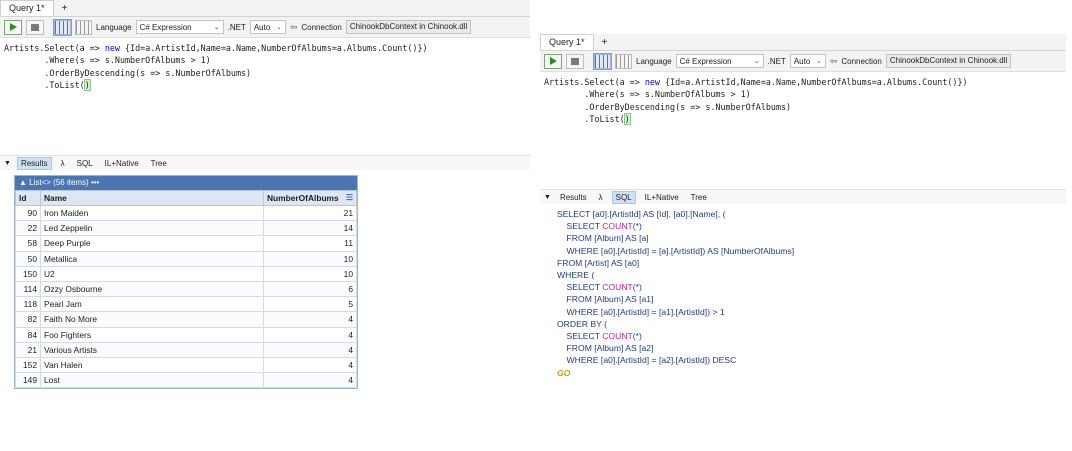 The width and height of the screenshot is (1072, 451). Describe the element at coordinates (152, 273) in the screenshot. I see `cell-name: U2` at that location.